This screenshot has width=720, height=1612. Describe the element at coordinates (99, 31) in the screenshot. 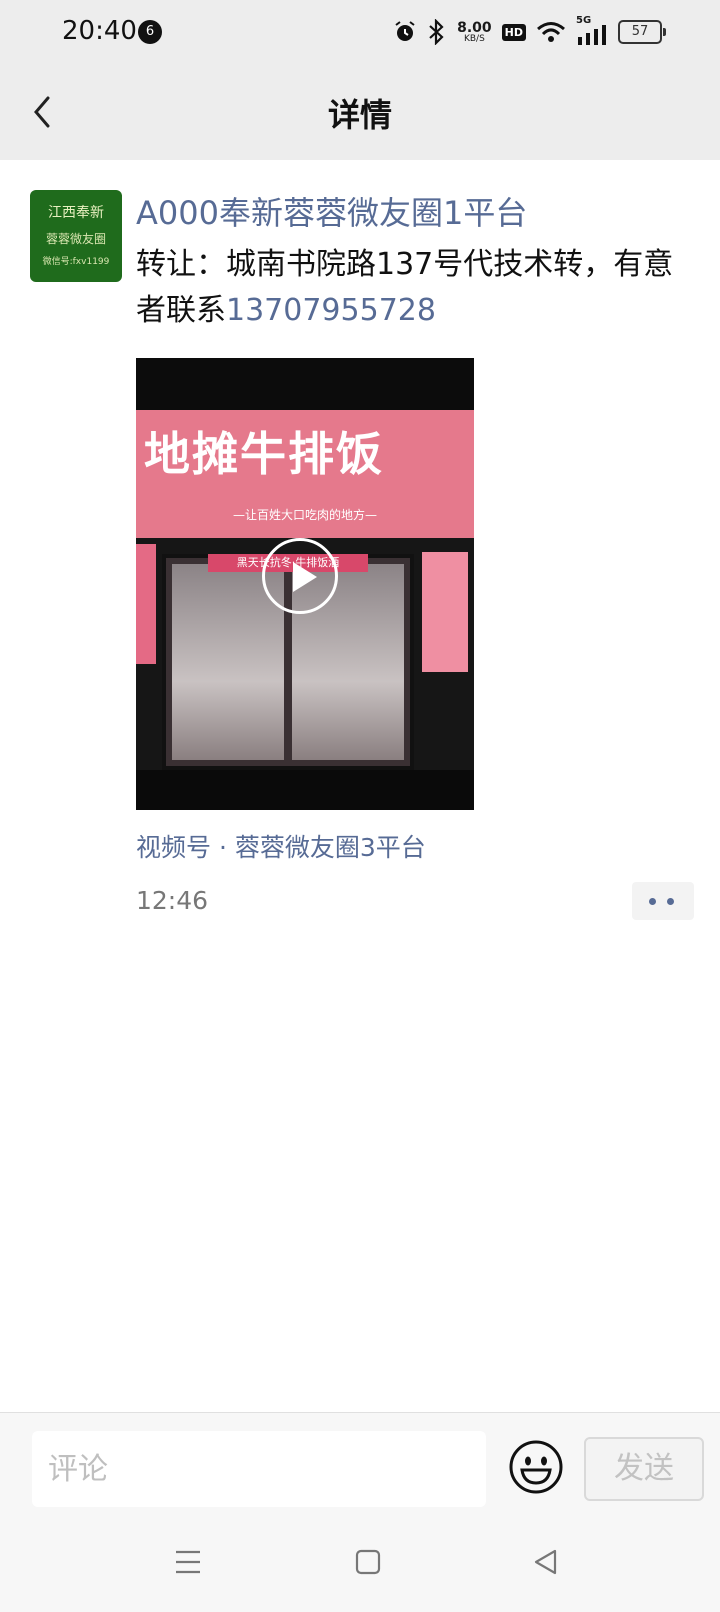

I see `status-time: 20:40` at that location.